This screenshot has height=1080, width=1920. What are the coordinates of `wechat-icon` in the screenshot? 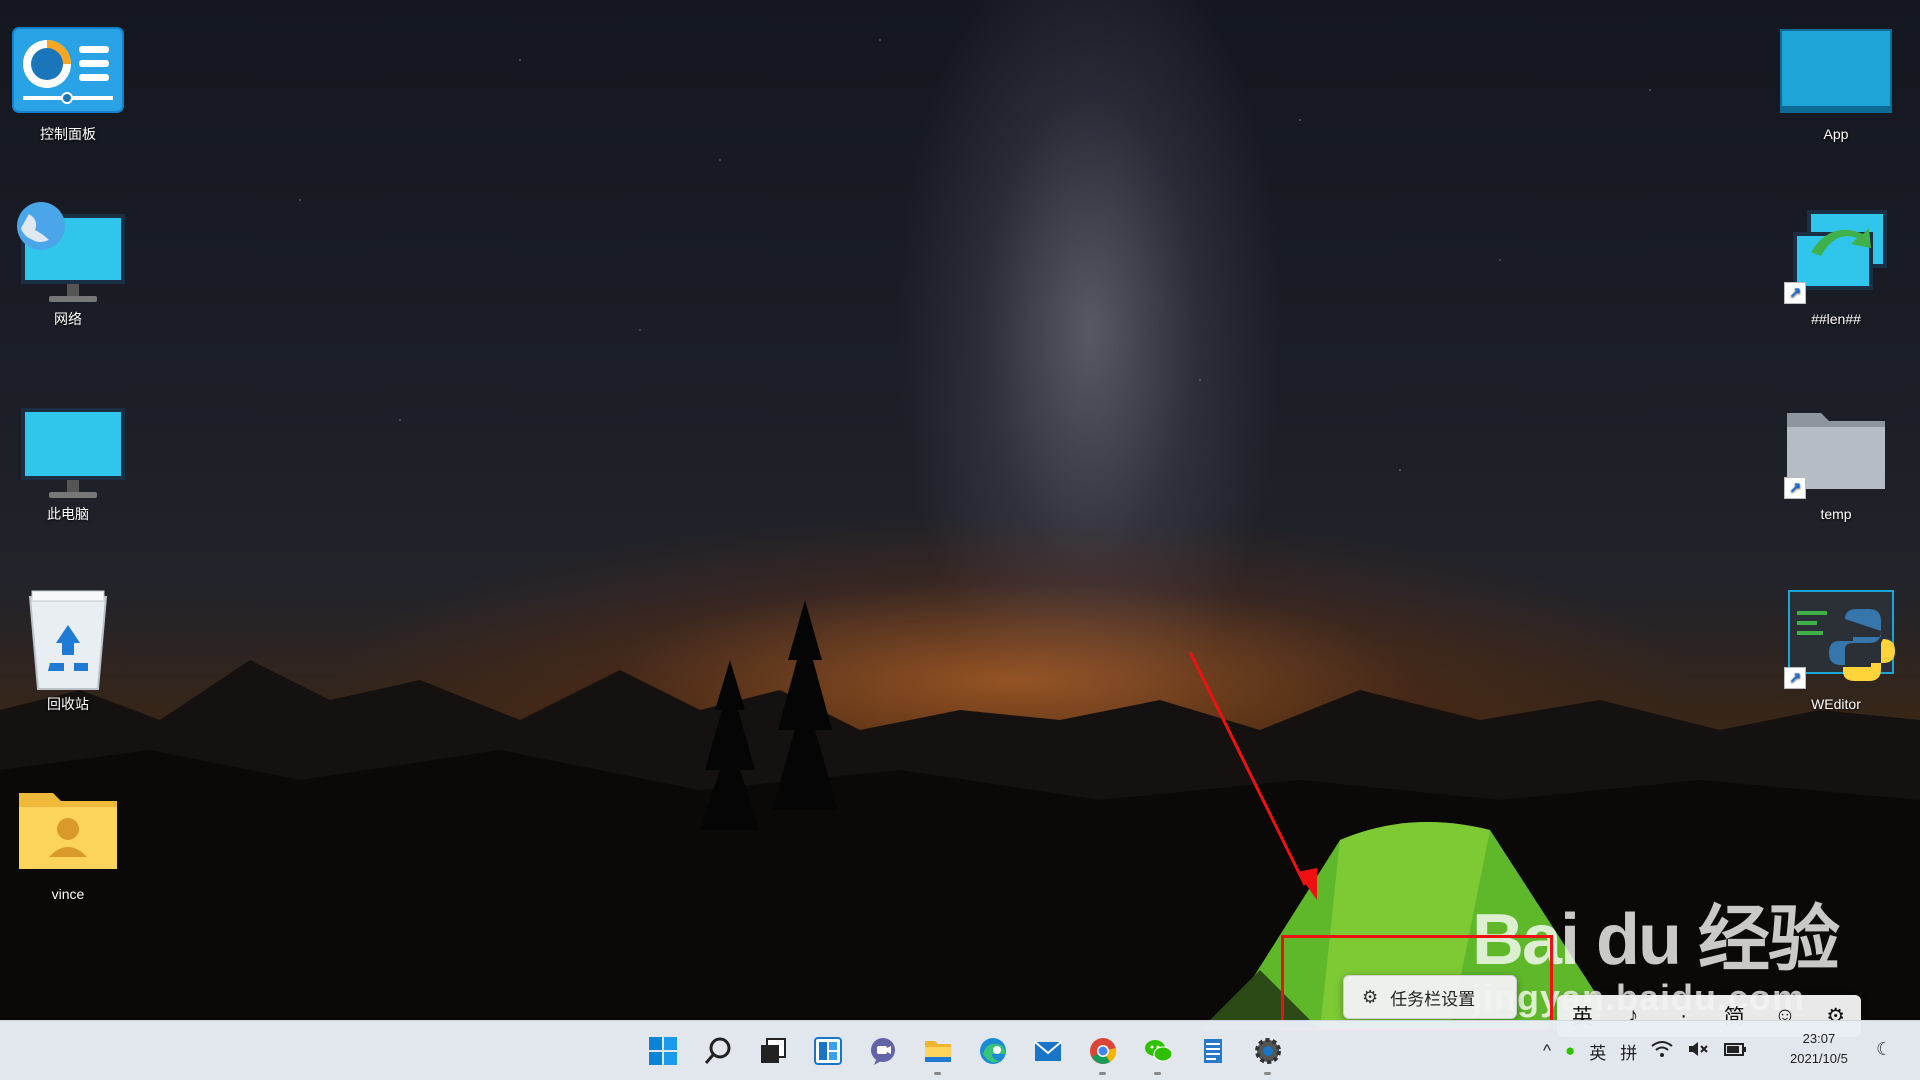 It's located at (1158, 1051).